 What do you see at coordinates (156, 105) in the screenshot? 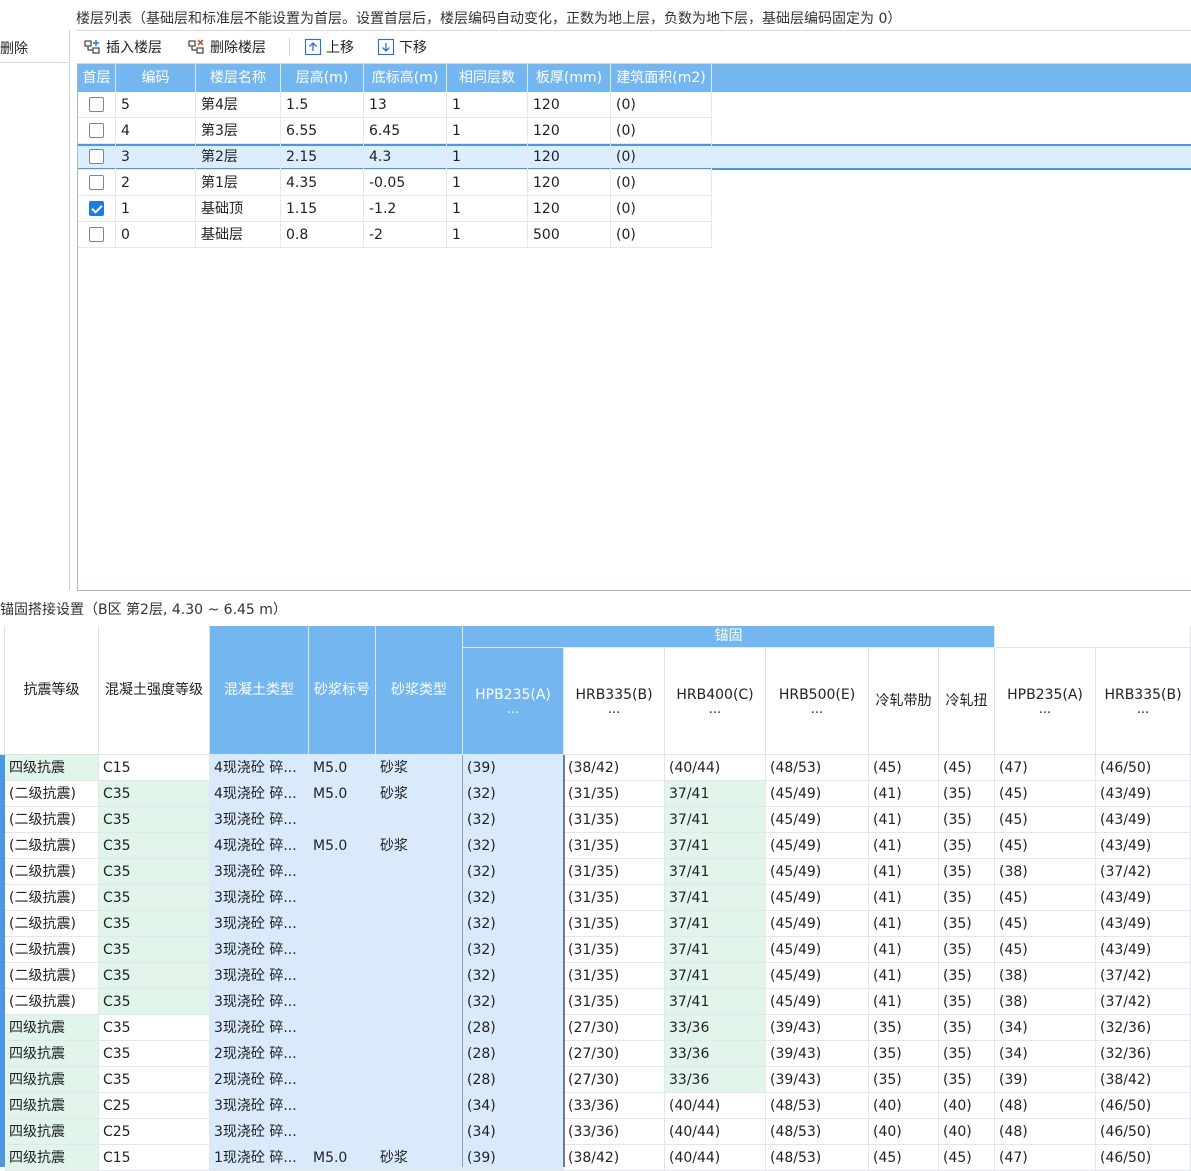
I see `floor-cell-code: 5` at bounding box center [156, 105].